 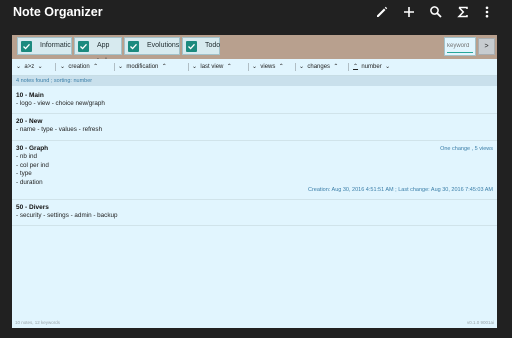 What do you see at coordinates (460, 52) in the screenshot?
I see `input-underline` at bounding box center [460, 52].